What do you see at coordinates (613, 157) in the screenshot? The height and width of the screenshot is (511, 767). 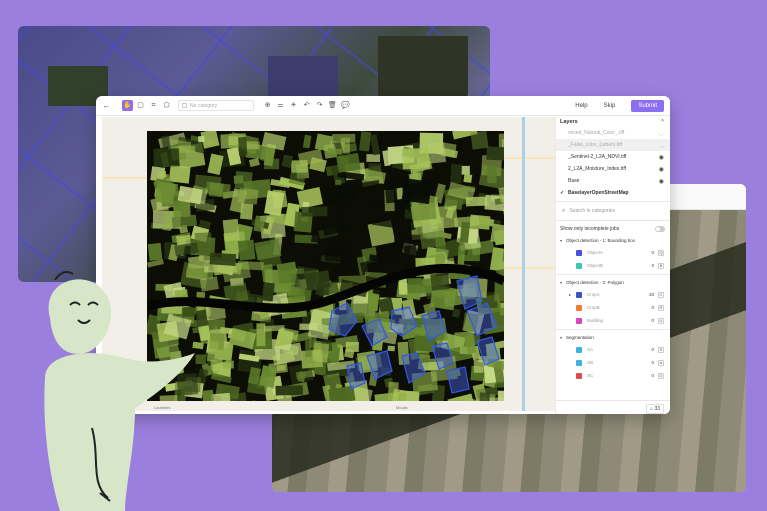 I see `layer-row: _Sentinel-2_L2A_NDVI.tiff ◉` at bounding box center [613, 157].